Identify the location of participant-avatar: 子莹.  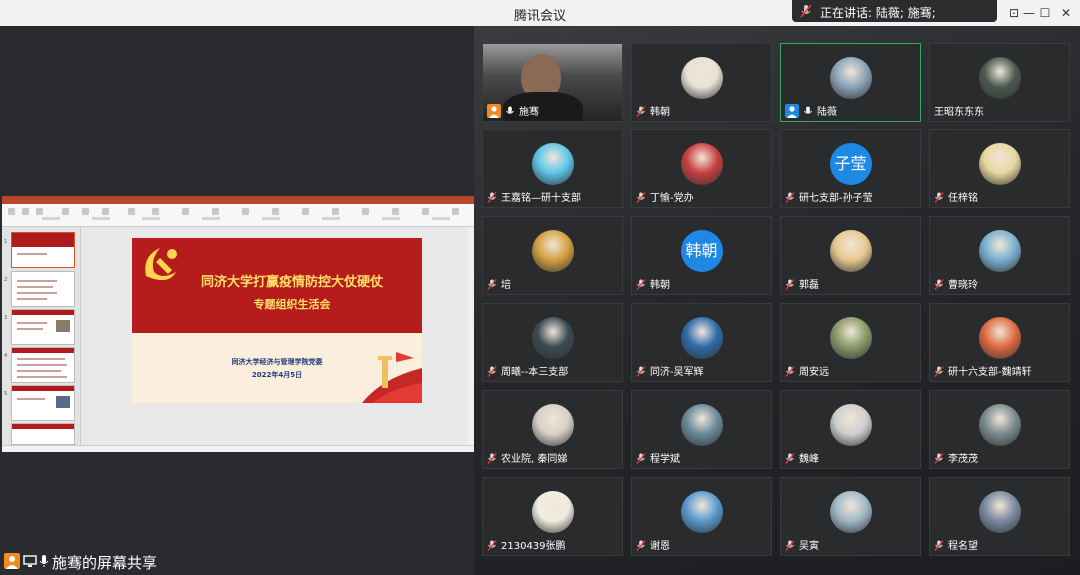
(850, 164).